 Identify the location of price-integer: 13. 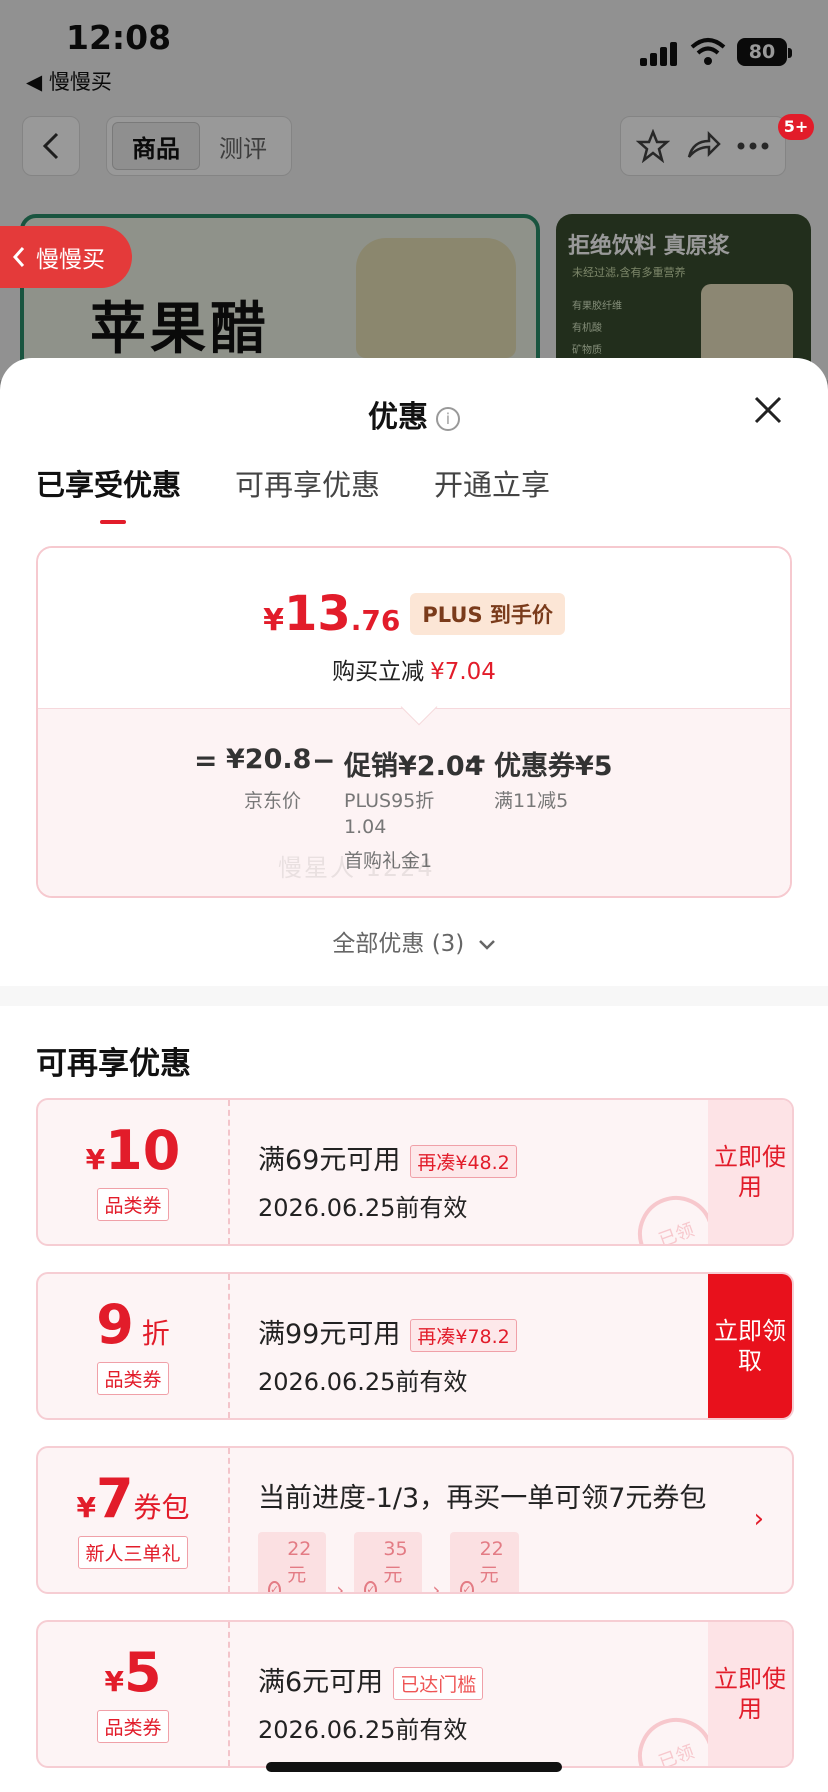
(317, 614).